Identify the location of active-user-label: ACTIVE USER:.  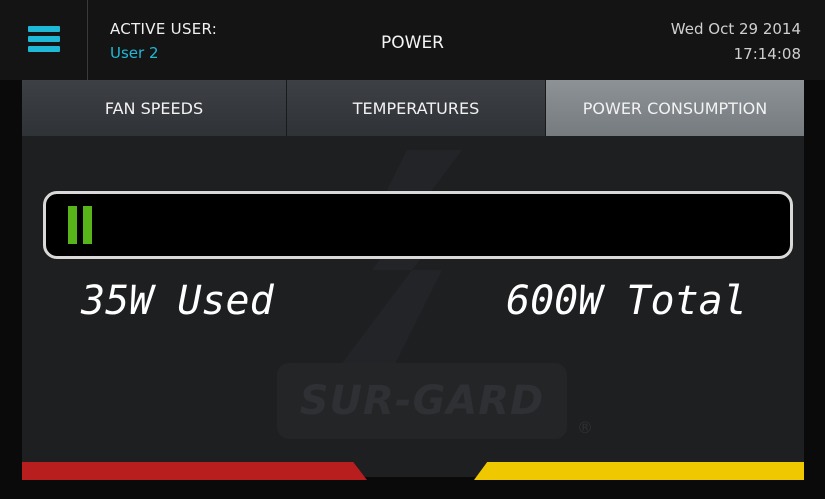
(164, 29).